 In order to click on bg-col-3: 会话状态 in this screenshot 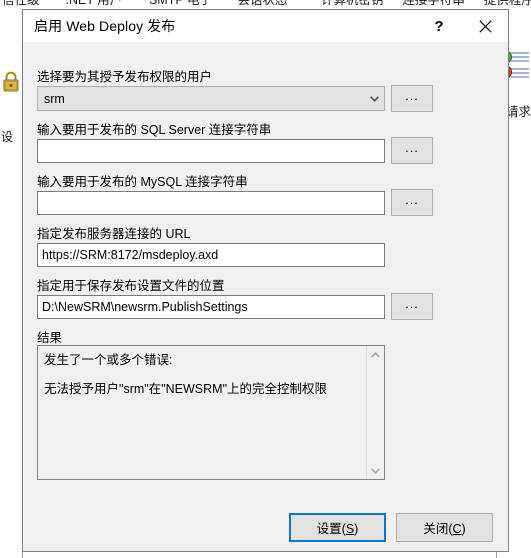, I will do `click(262, 3)`.